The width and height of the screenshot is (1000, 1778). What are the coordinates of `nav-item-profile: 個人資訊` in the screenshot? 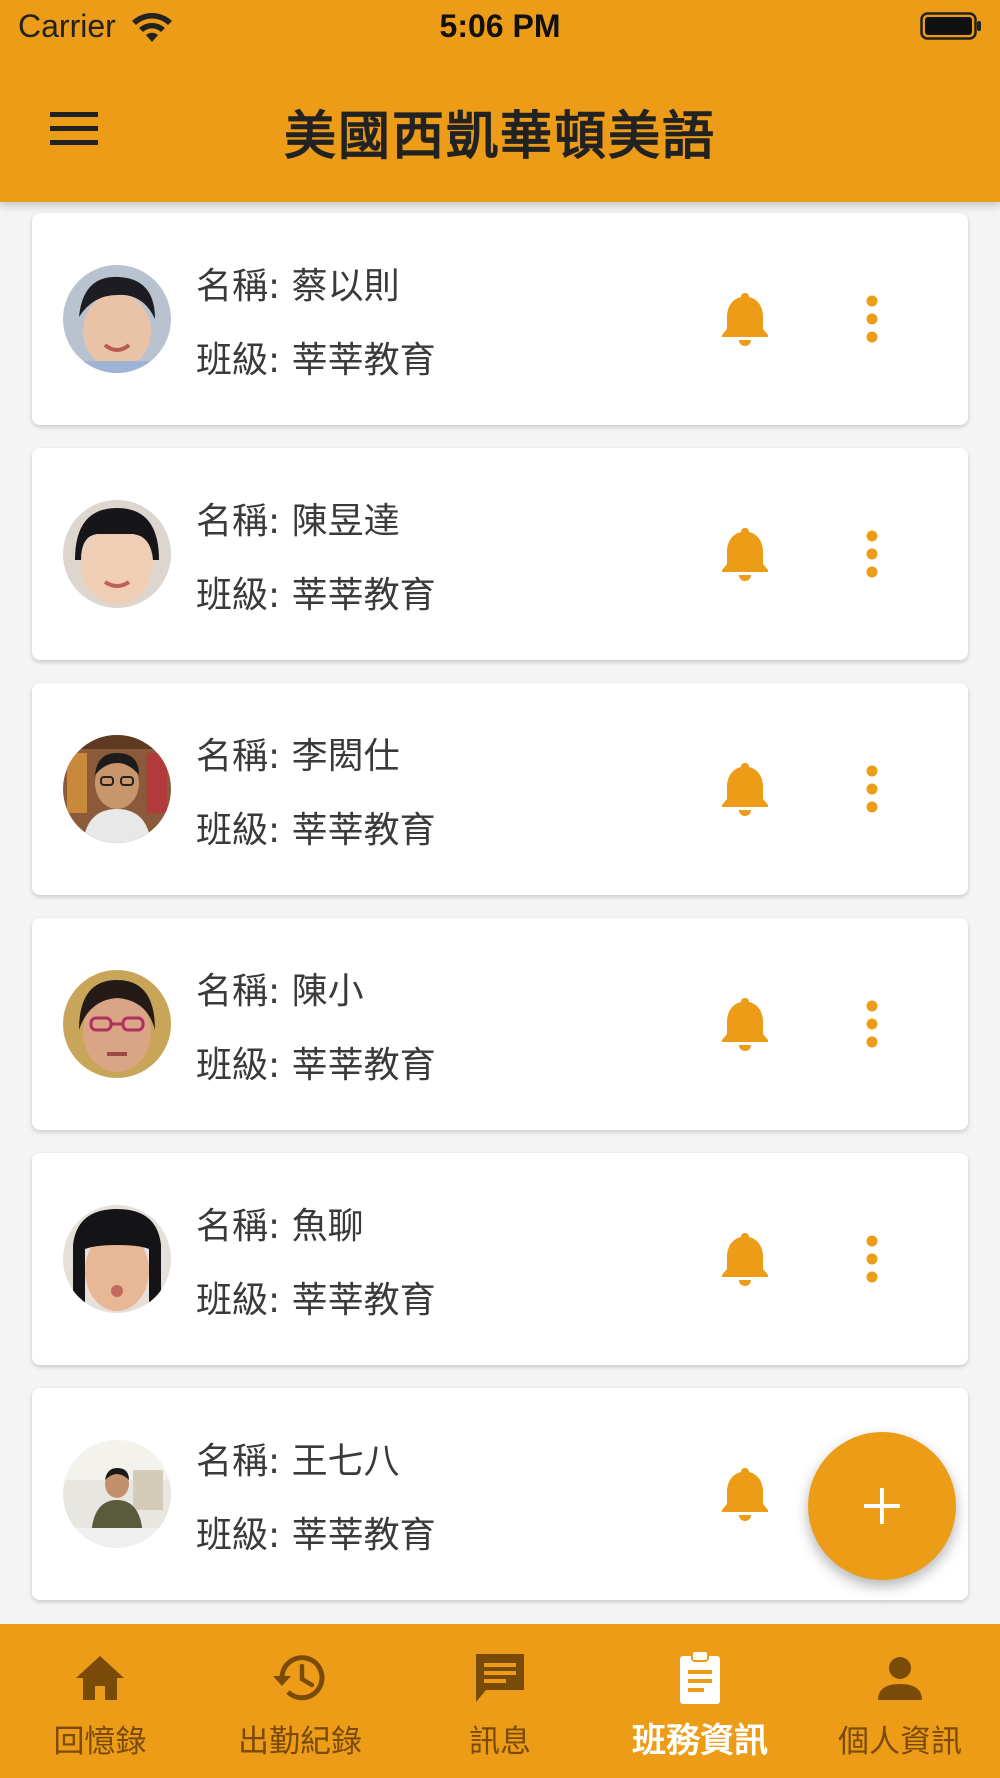 It's located at (900, 1701).